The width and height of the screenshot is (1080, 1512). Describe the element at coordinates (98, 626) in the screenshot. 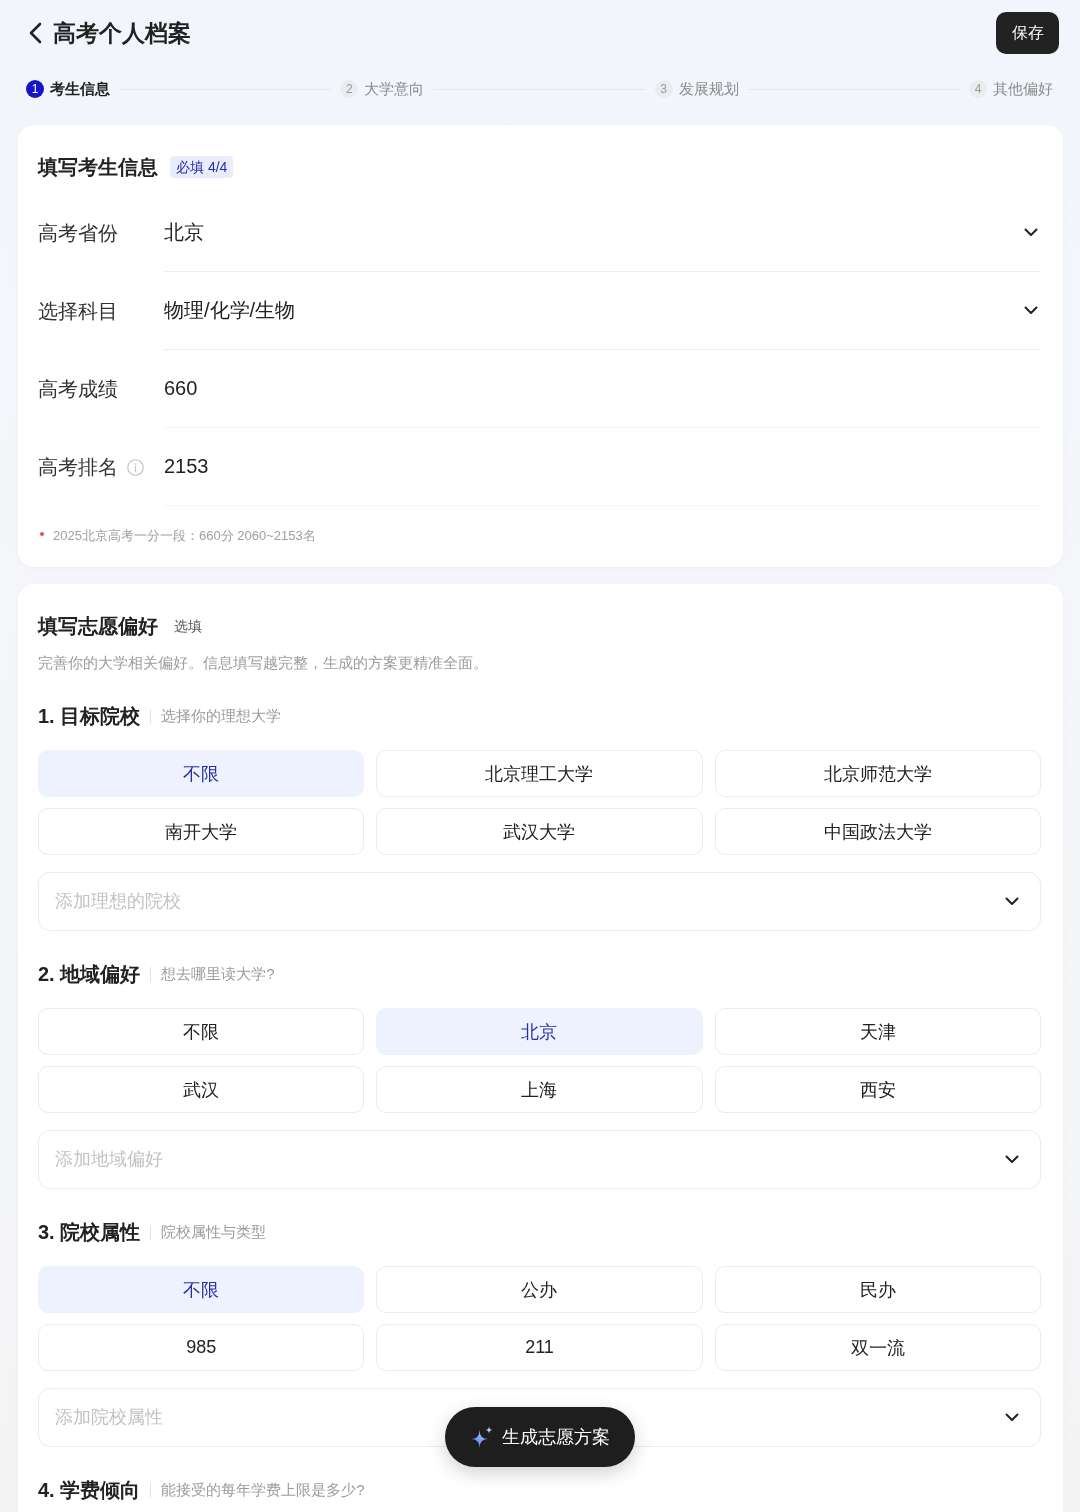

I see `card-title: 填写志愿偏好` at that location.